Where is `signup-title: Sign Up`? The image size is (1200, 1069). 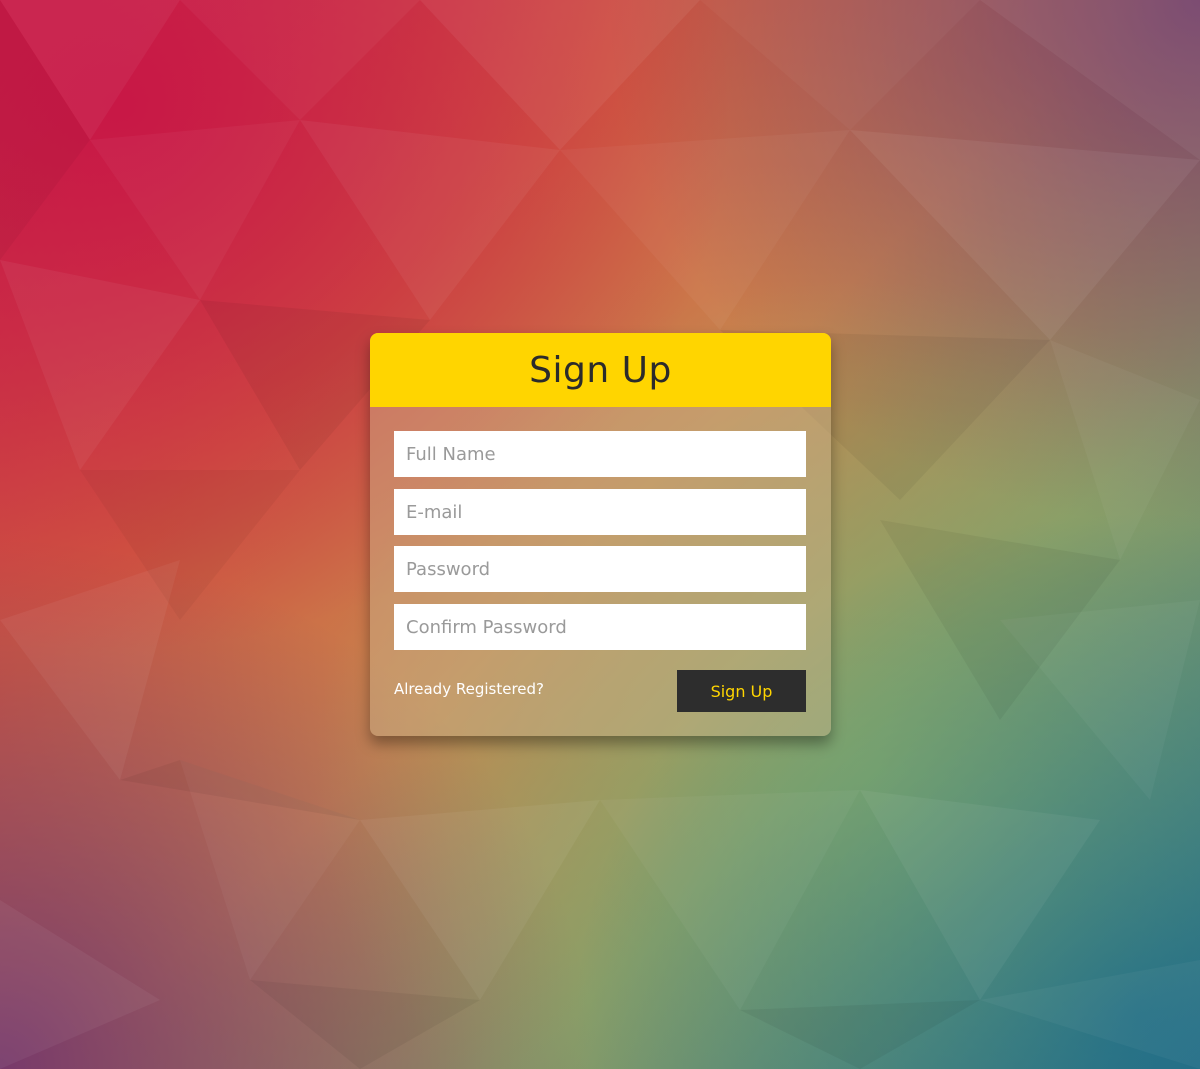 signup-title: Sign Up is located at coordinates (600, 370).